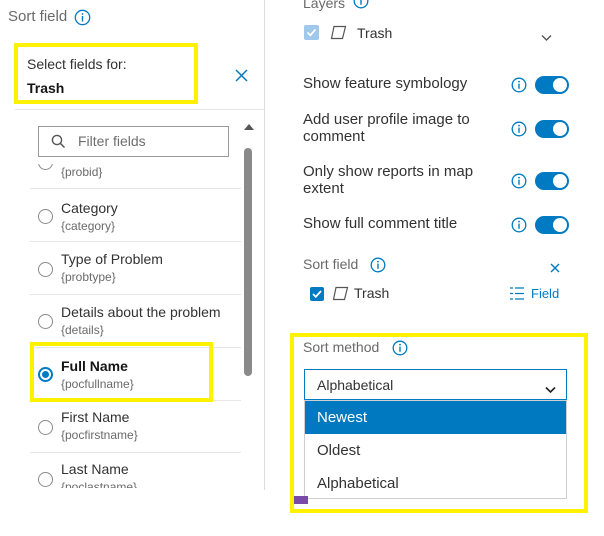 The image size is (604, 536). I want to click on layers-heading: Layers, so click(324, 5).